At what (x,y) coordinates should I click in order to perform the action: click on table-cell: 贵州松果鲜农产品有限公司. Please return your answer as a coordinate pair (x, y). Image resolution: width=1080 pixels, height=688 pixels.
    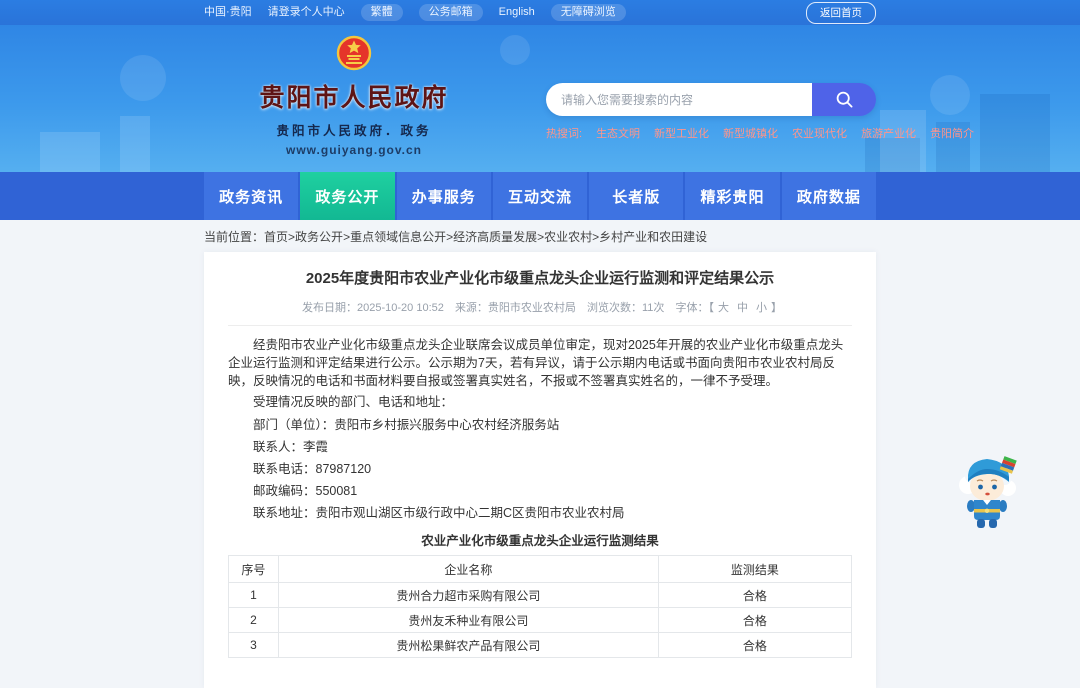
    Looking at the image, I should click on (468, 645).